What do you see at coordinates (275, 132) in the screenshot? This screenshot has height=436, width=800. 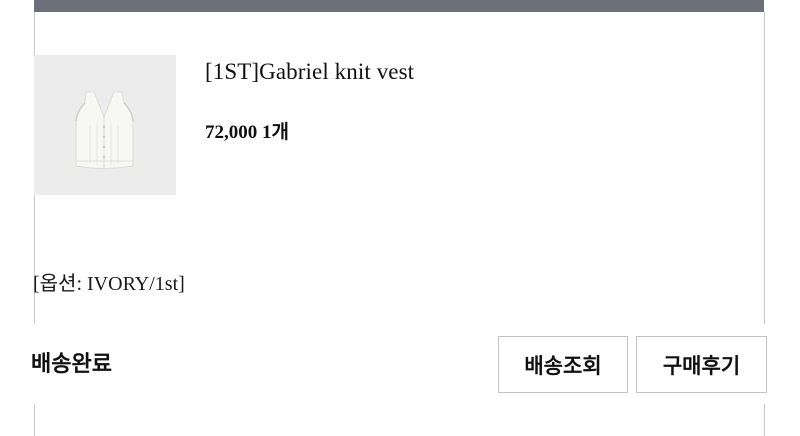 I see `product-quantity: 1개` at bounding box center [275, 132].